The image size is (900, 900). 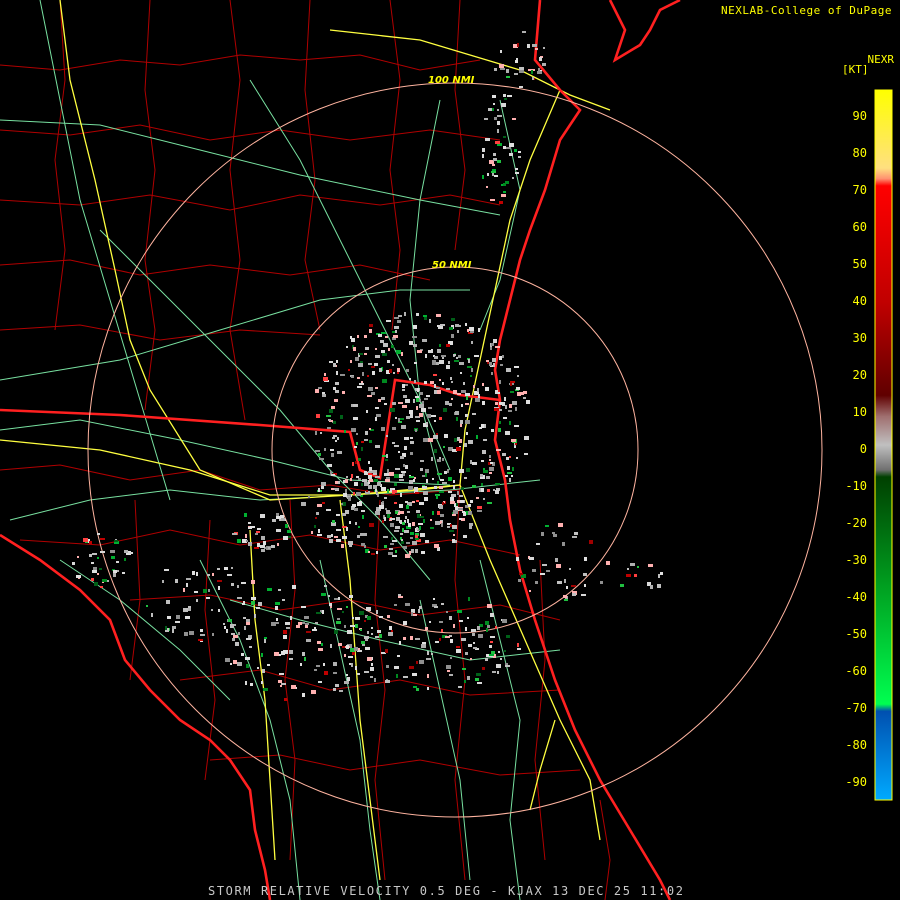 What do you see at coordinates (452, 265) in the screenshot?
I see `range-ring-label-50: 50 NMI` at bounding box center [452, 265].